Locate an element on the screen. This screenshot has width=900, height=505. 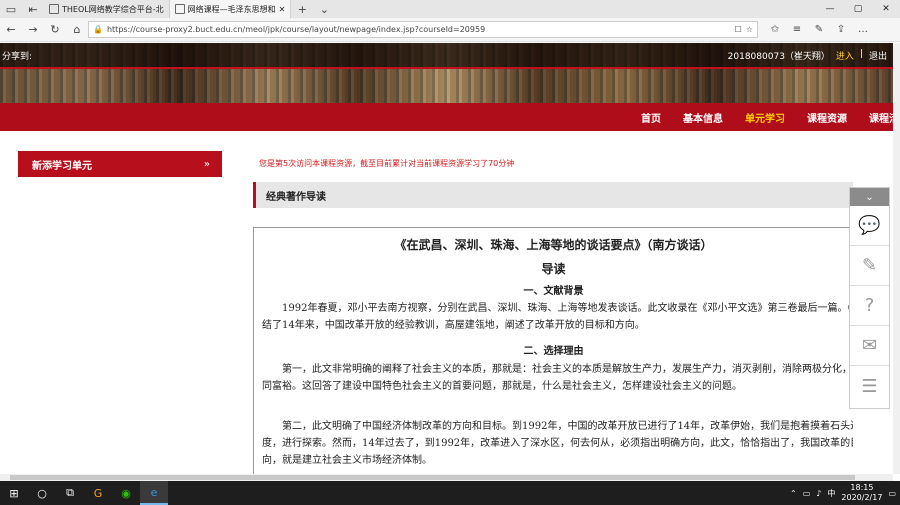
share-label: 分享到: is located at coordinates (17, 56).